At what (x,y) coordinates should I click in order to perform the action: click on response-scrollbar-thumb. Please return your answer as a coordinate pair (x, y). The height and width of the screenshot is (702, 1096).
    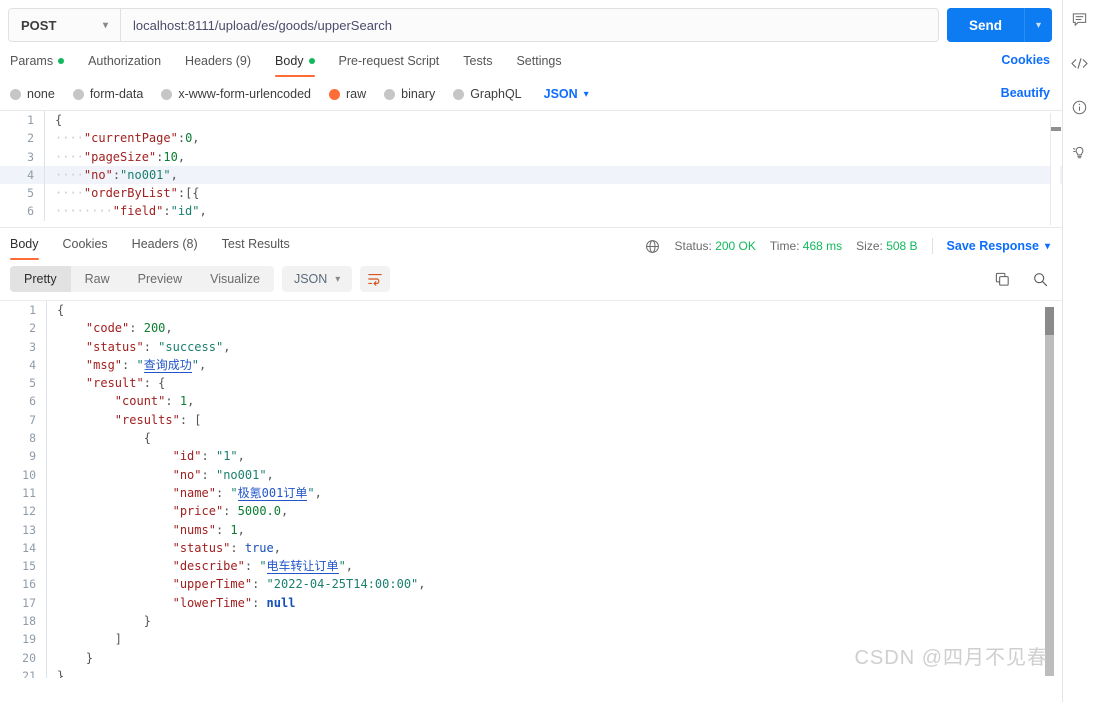
    Looking at the image, I should click on (1049, 321).